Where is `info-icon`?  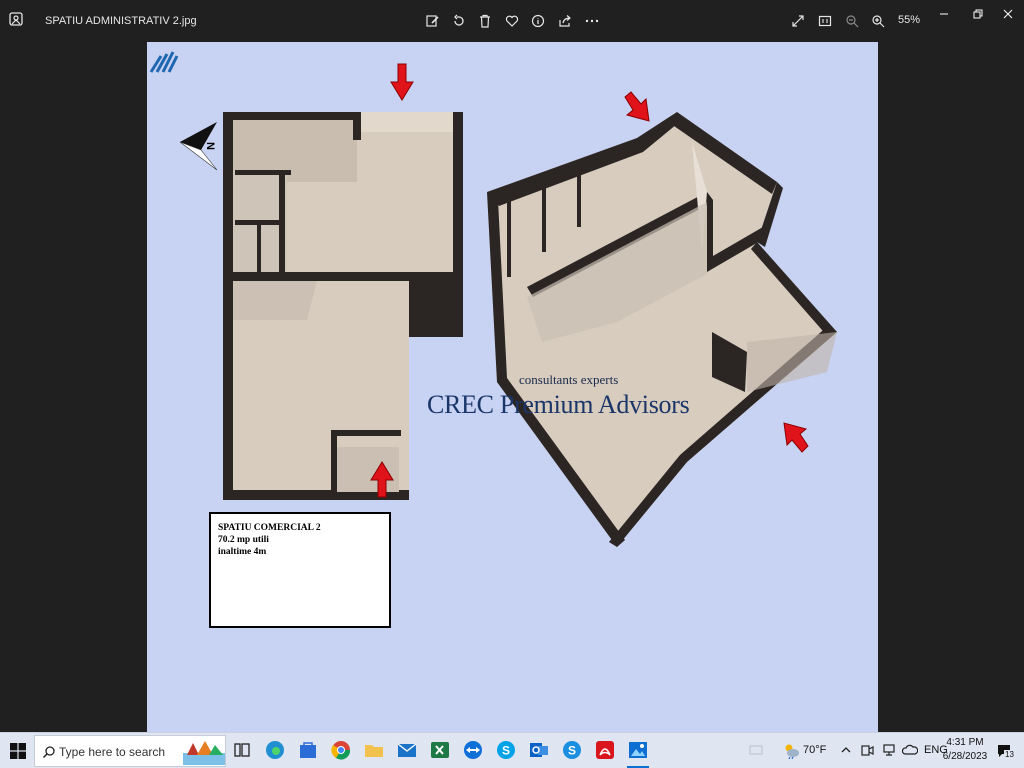
info-icon is located at coordinates (538, 21).